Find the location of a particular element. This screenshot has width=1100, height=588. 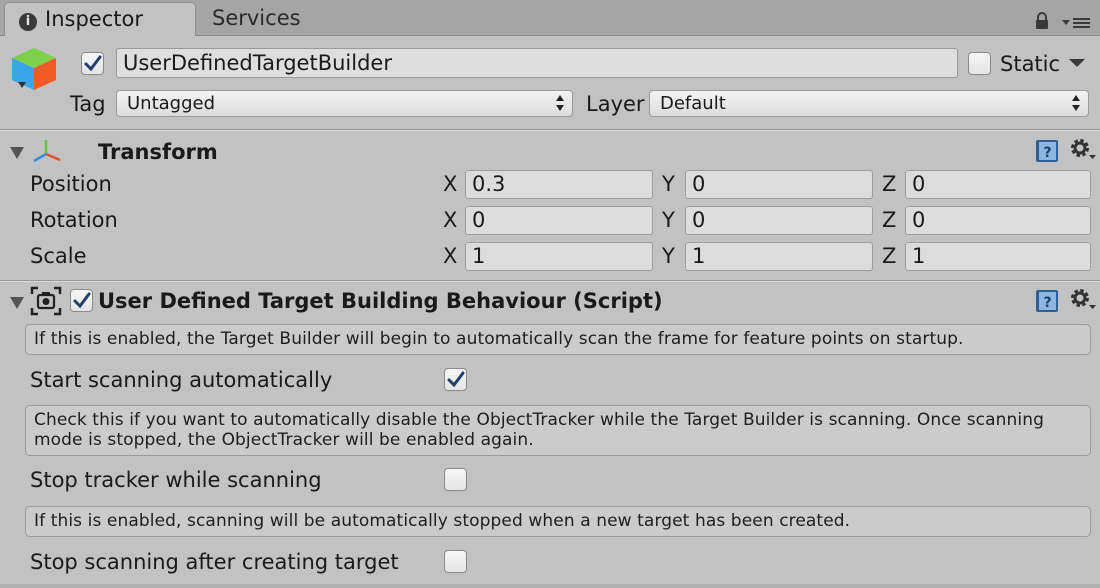

position-y-field: 0 is located at coordinates (779, 184).